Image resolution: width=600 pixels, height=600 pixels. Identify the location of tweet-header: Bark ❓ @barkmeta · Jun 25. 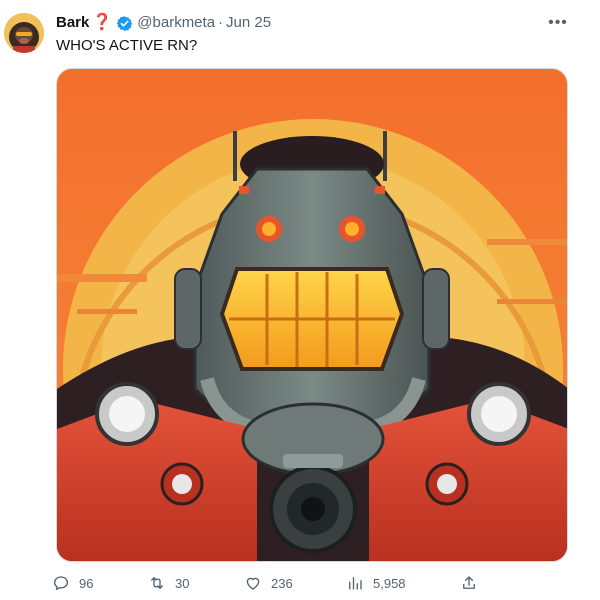
(163, 23).